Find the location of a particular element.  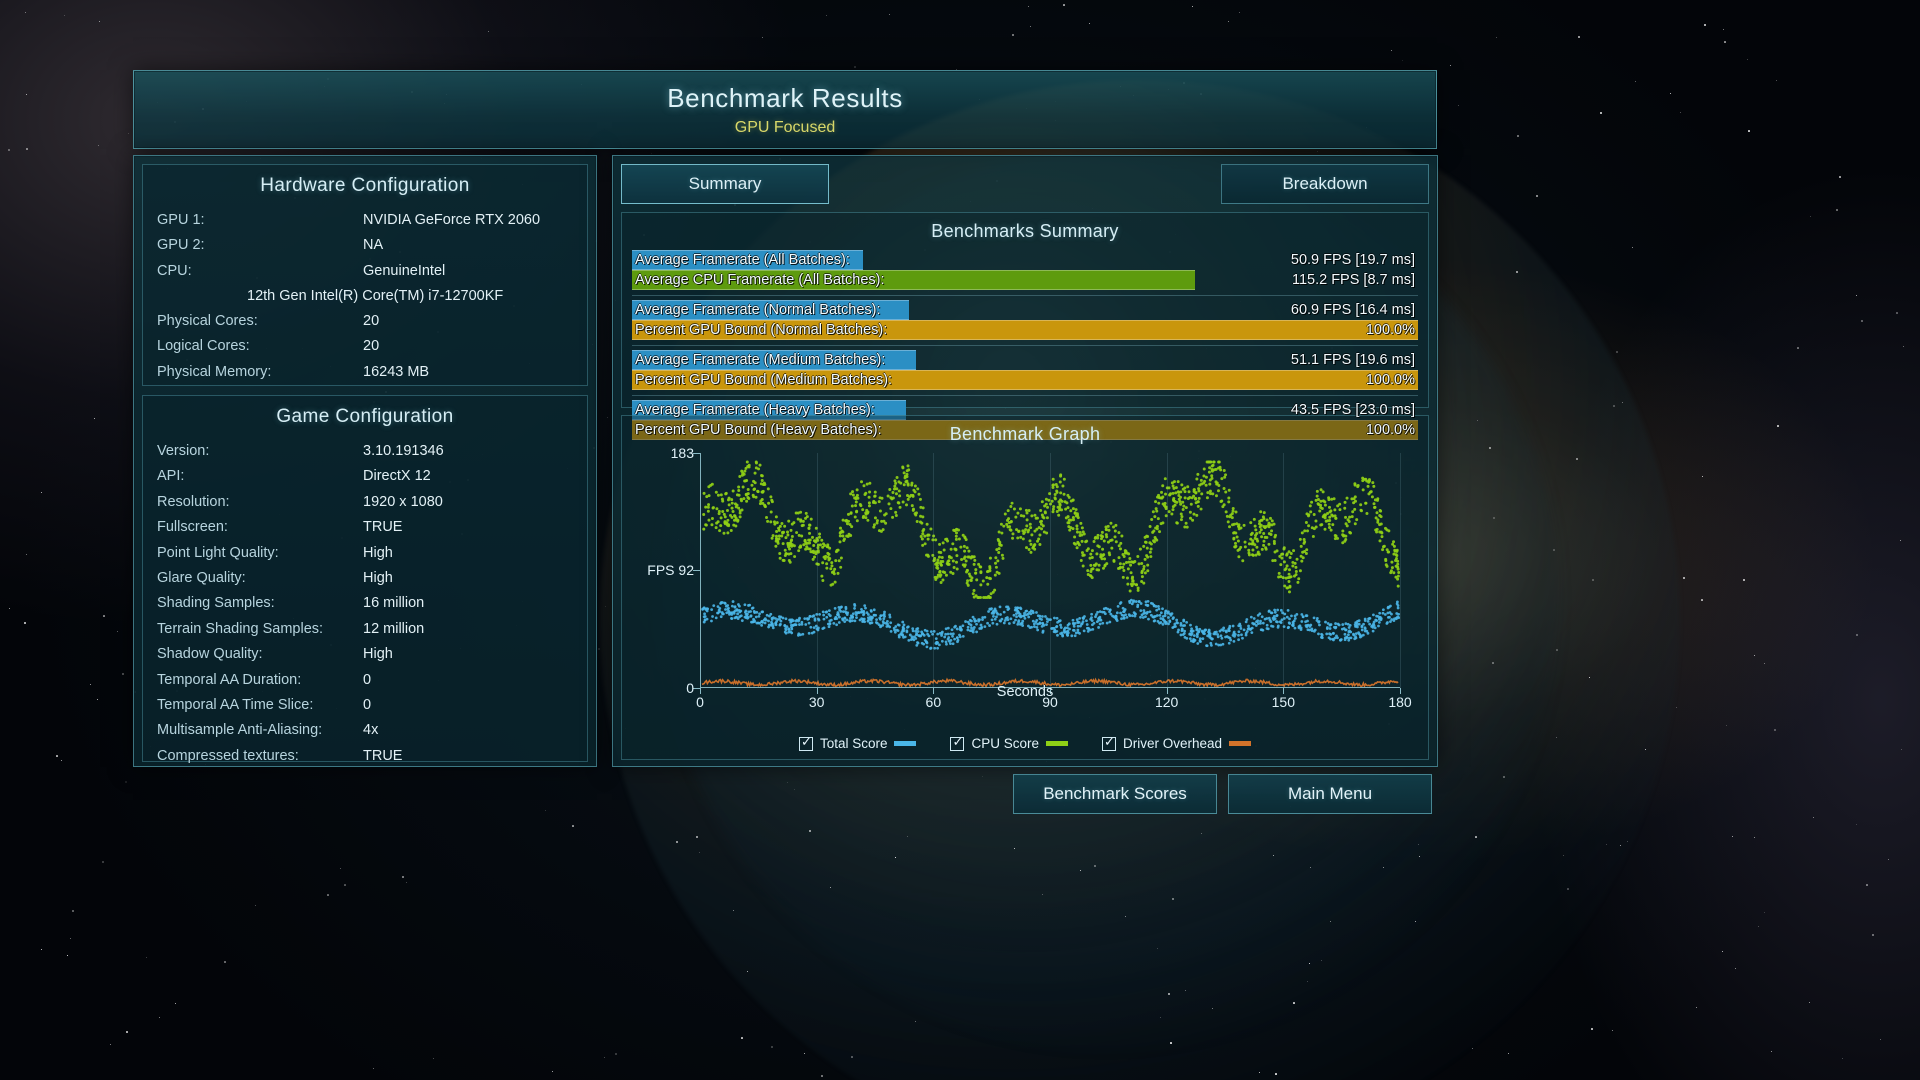

config-row-key: Physical Memory: is located at coordinates (214, 371).